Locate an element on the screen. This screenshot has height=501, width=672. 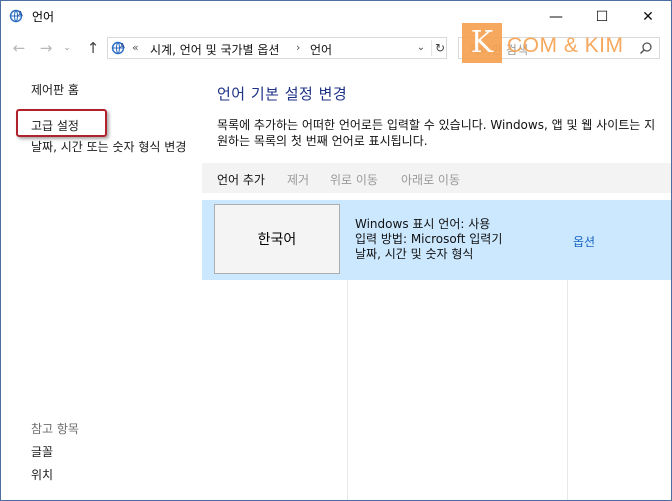
location-link: 위치 is located at coordinates (42, 474).